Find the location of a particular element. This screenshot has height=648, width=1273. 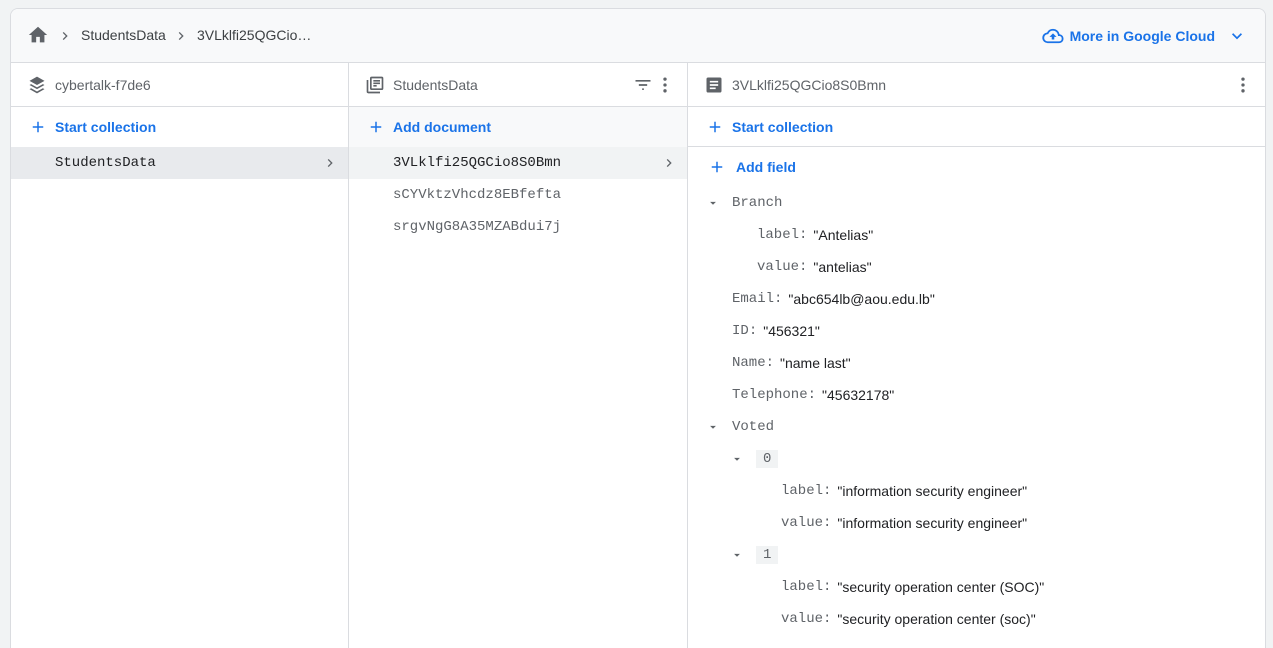

collection-item-studentsdata: StudentsData is located at coordinates (179, 163).